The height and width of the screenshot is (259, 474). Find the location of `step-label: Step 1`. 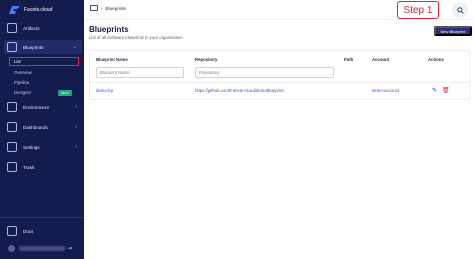

step-label: Step 1 is located at coordinates (418, 10).